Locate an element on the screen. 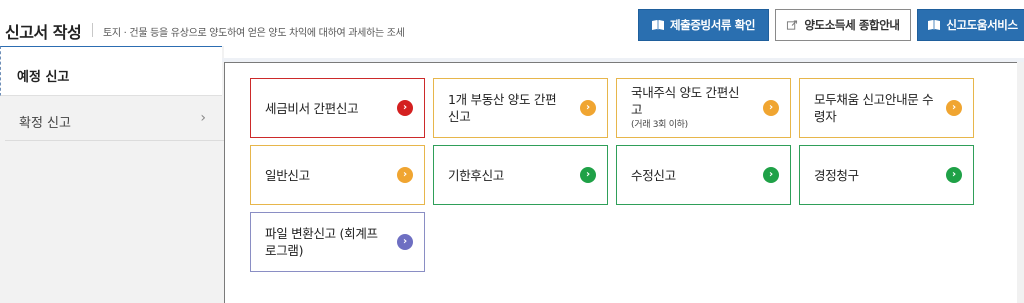 The height and width of the screenshot is (303, 1024). sidebar-item-scheduled-filing: 예정 신고 is located at coordinates (111, 71).